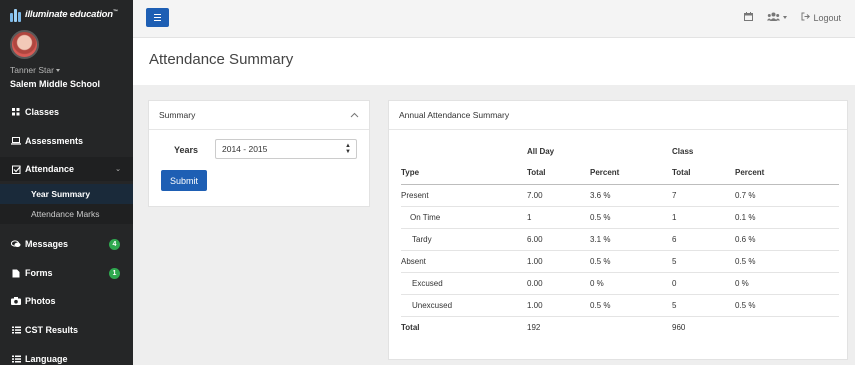 The image size is (855, 365). I want to click on brand-logo: illuminate education™, so click(64, 15).